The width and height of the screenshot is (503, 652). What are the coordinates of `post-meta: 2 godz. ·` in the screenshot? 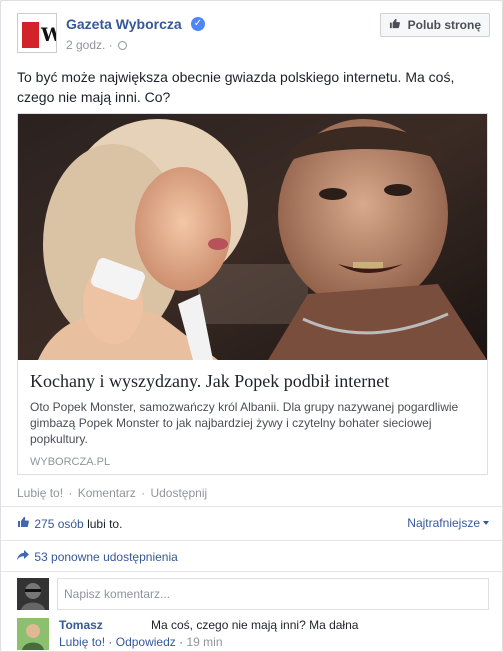 It's located at (97, 45).